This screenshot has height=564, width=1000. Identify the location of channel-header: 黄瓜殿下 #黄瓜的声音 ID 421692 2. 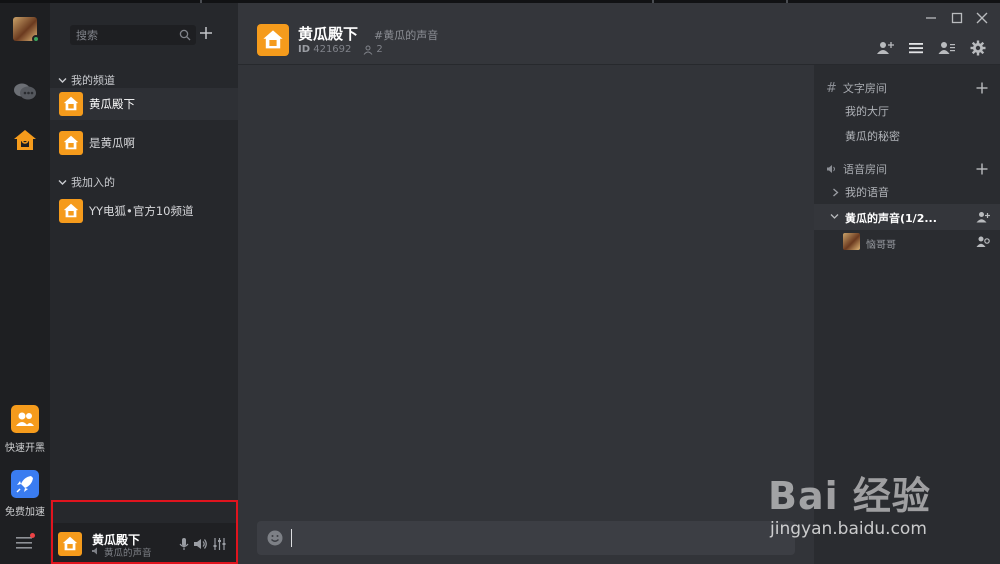
(619, 34).